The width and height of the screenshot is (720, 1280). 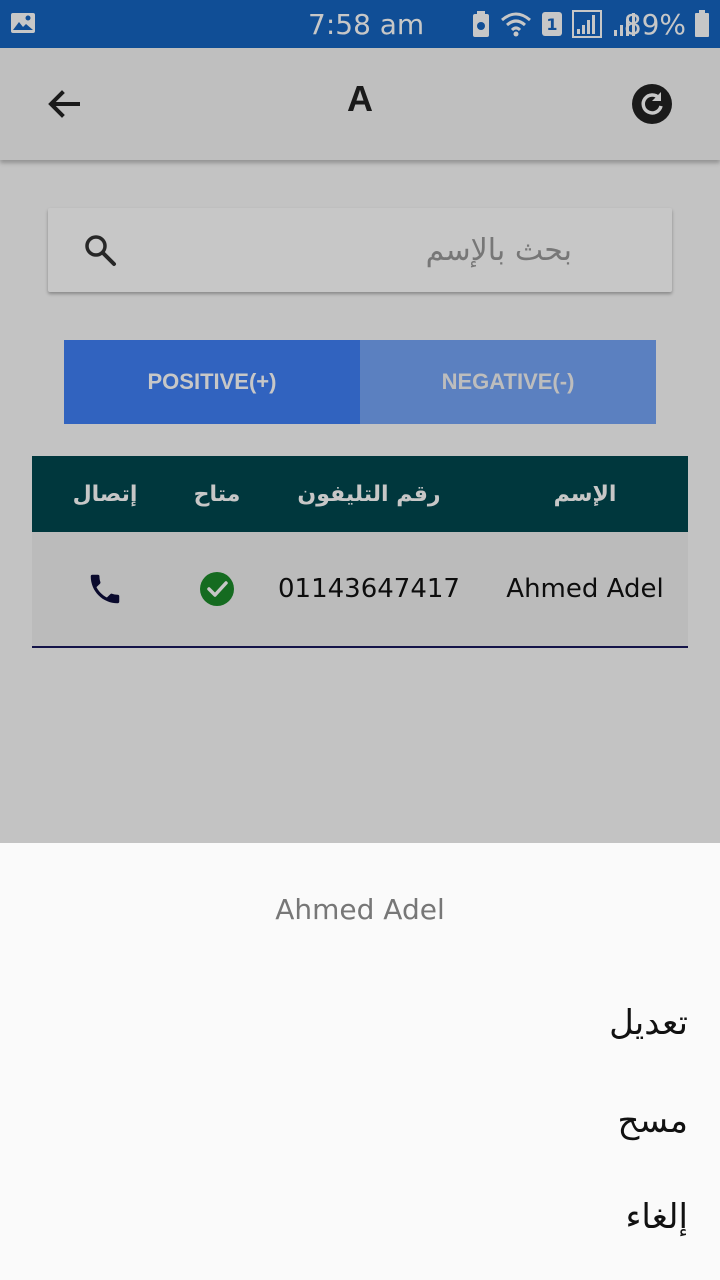 What do you see at coordinates (360, 909) in the screenshot?
I see `sheet-title: Ahmed Adel` at bounding box center [360, 909].